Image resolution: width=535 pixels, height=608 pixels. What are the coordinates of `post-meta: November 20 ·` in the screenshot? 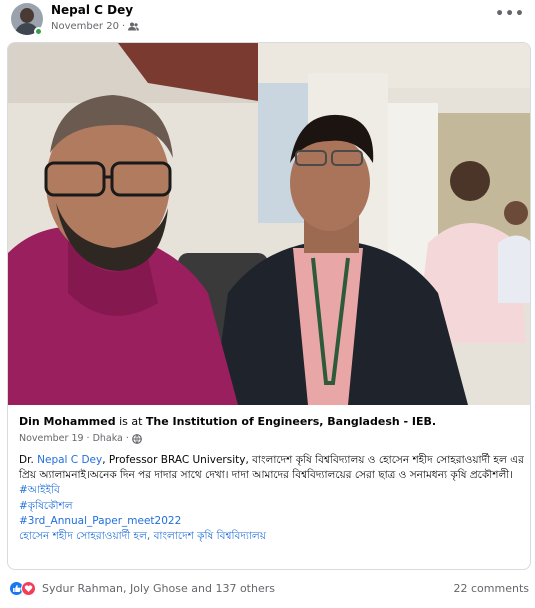 It's located at (95, 26).